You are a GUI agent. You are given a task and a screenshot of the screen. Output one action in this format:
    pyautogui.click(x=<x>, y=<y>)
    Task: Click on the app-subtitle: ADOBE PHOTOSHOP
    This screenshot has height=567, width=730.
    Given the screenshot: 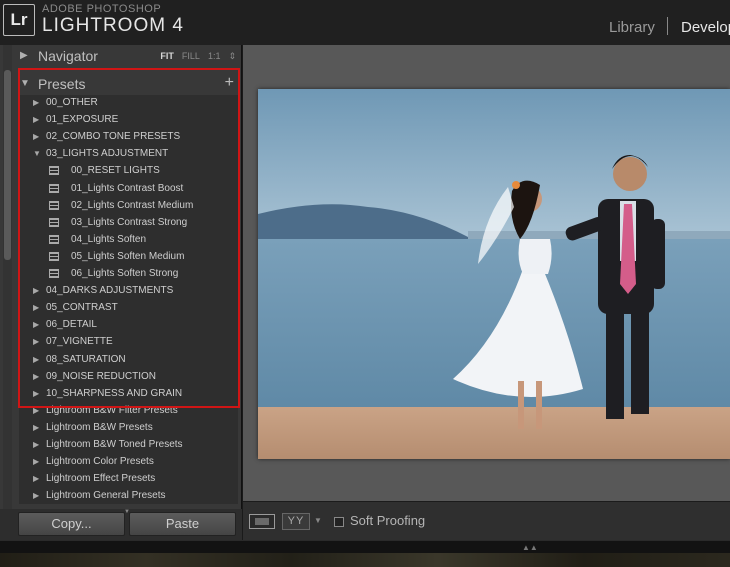 What is the action you would take?
    pyautogui.click(x=102, y=9)
    